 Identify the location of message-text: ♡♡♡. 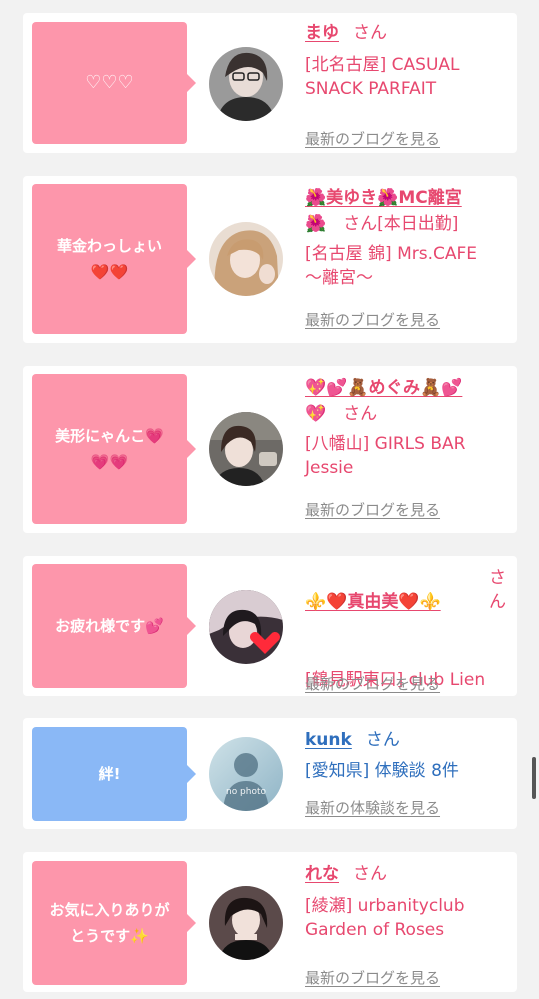
(109, 82).